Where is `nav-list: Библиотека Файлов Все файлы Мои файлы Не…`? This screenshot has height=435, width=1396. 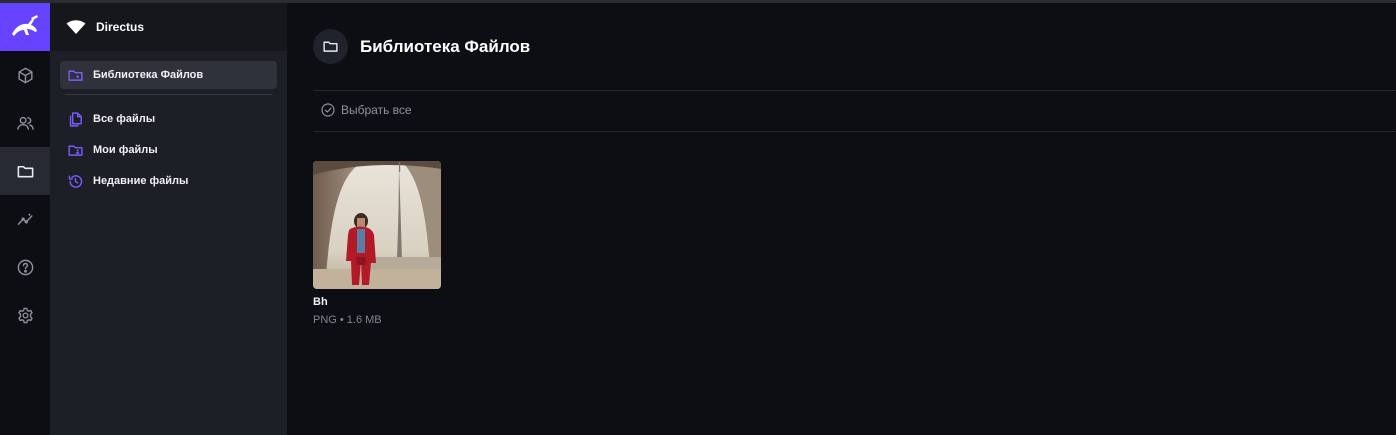
nav-list: Библиотека Файлов Все файлы Мои файлы Не… is located at coordinates (168, 123).